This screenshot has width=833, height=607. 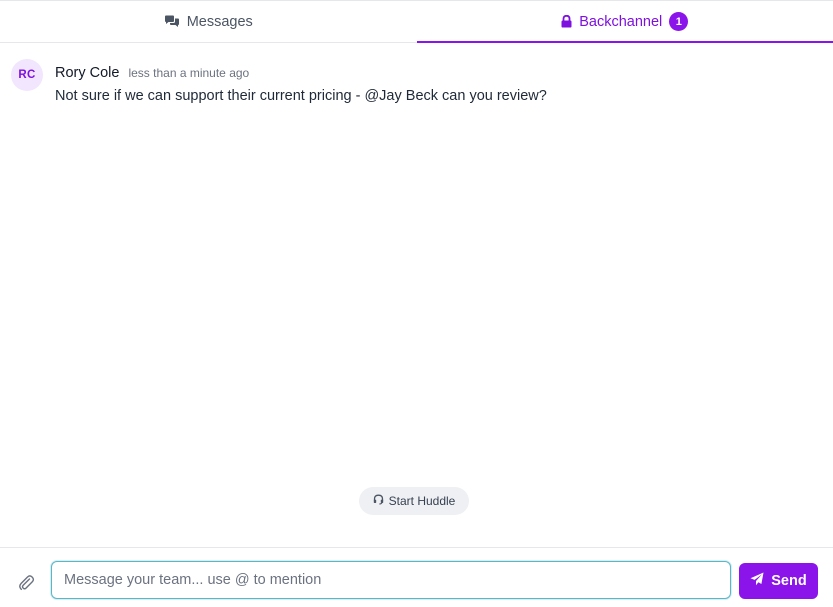 What do you see at coordinates (189, 73) in the screenshot?
I see `message-timestamp: less than a minute ago` at bounding box center [189, 73].